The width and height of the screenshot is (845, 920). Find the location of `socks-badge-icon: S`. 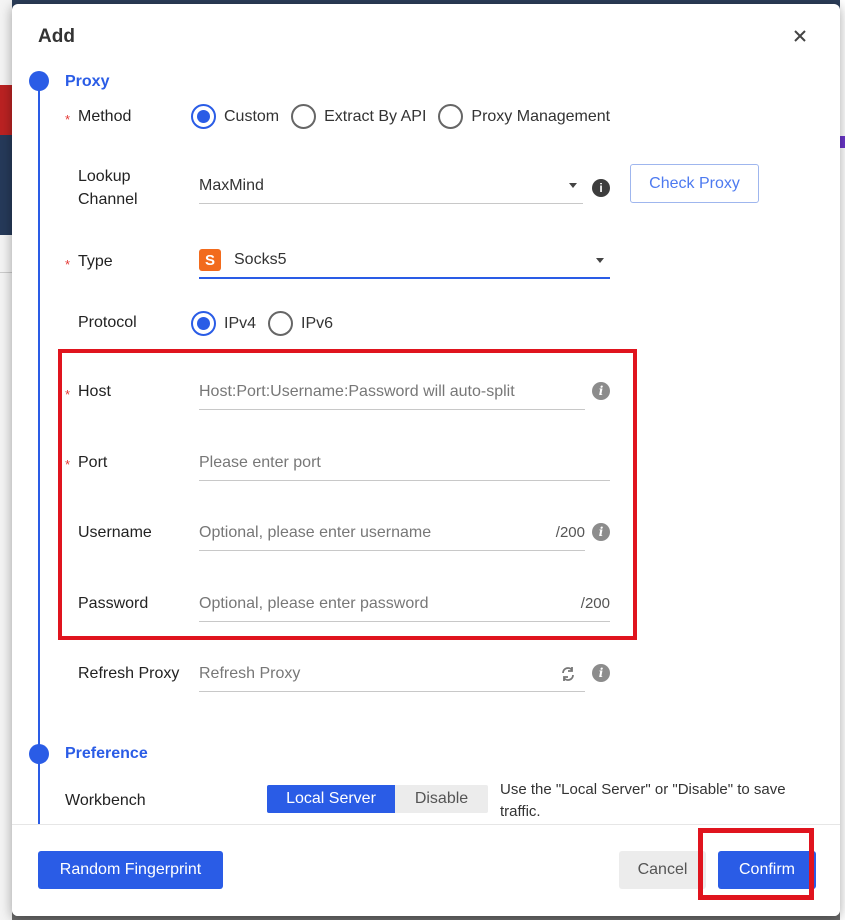

socks-badge-icon: S is located at coordinates (210, 260).